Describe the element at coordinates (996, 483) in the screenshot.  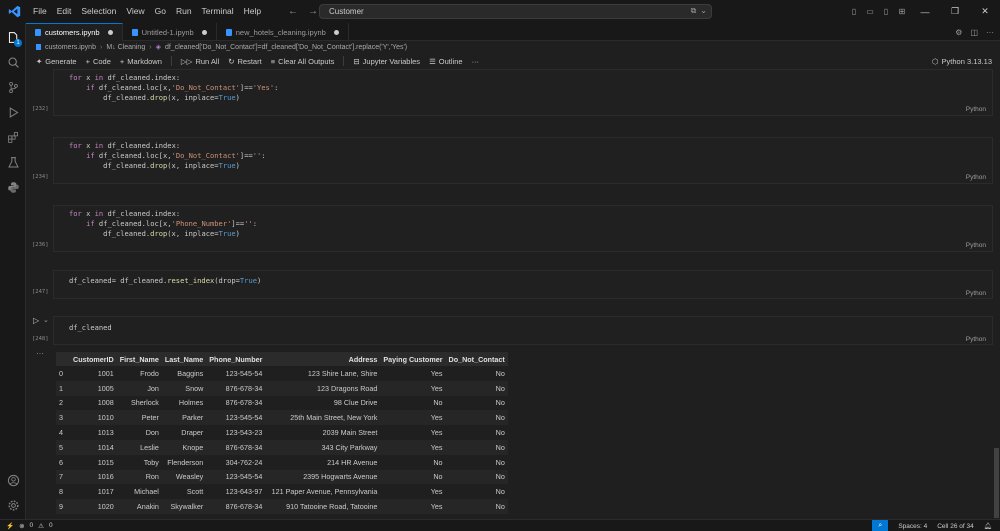
I see `scrollbar-thumb` at that location.